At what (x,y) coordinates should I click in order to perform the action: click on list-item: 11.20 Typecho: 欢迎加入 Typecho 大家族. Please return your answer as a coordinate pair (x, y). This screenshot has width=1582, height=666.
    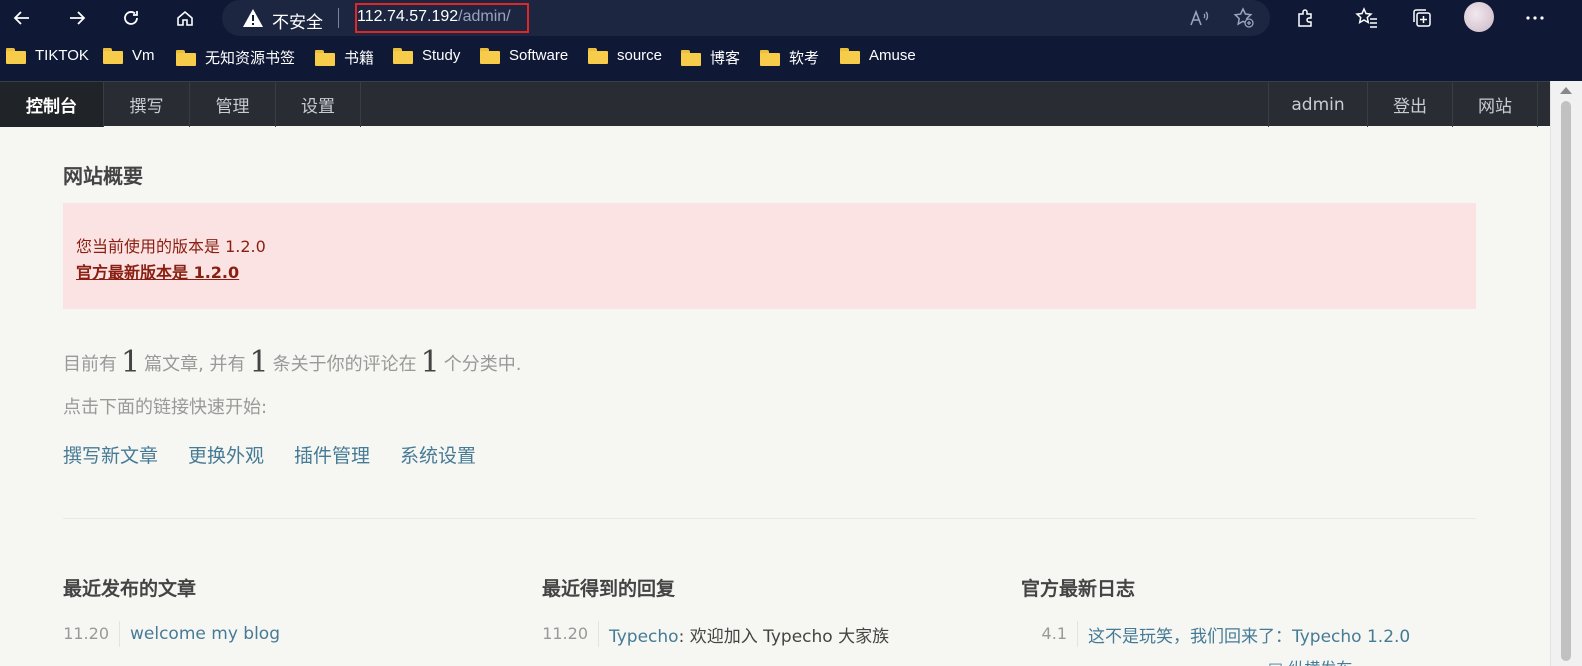
    Looking at the image, I should click on (715, 634).